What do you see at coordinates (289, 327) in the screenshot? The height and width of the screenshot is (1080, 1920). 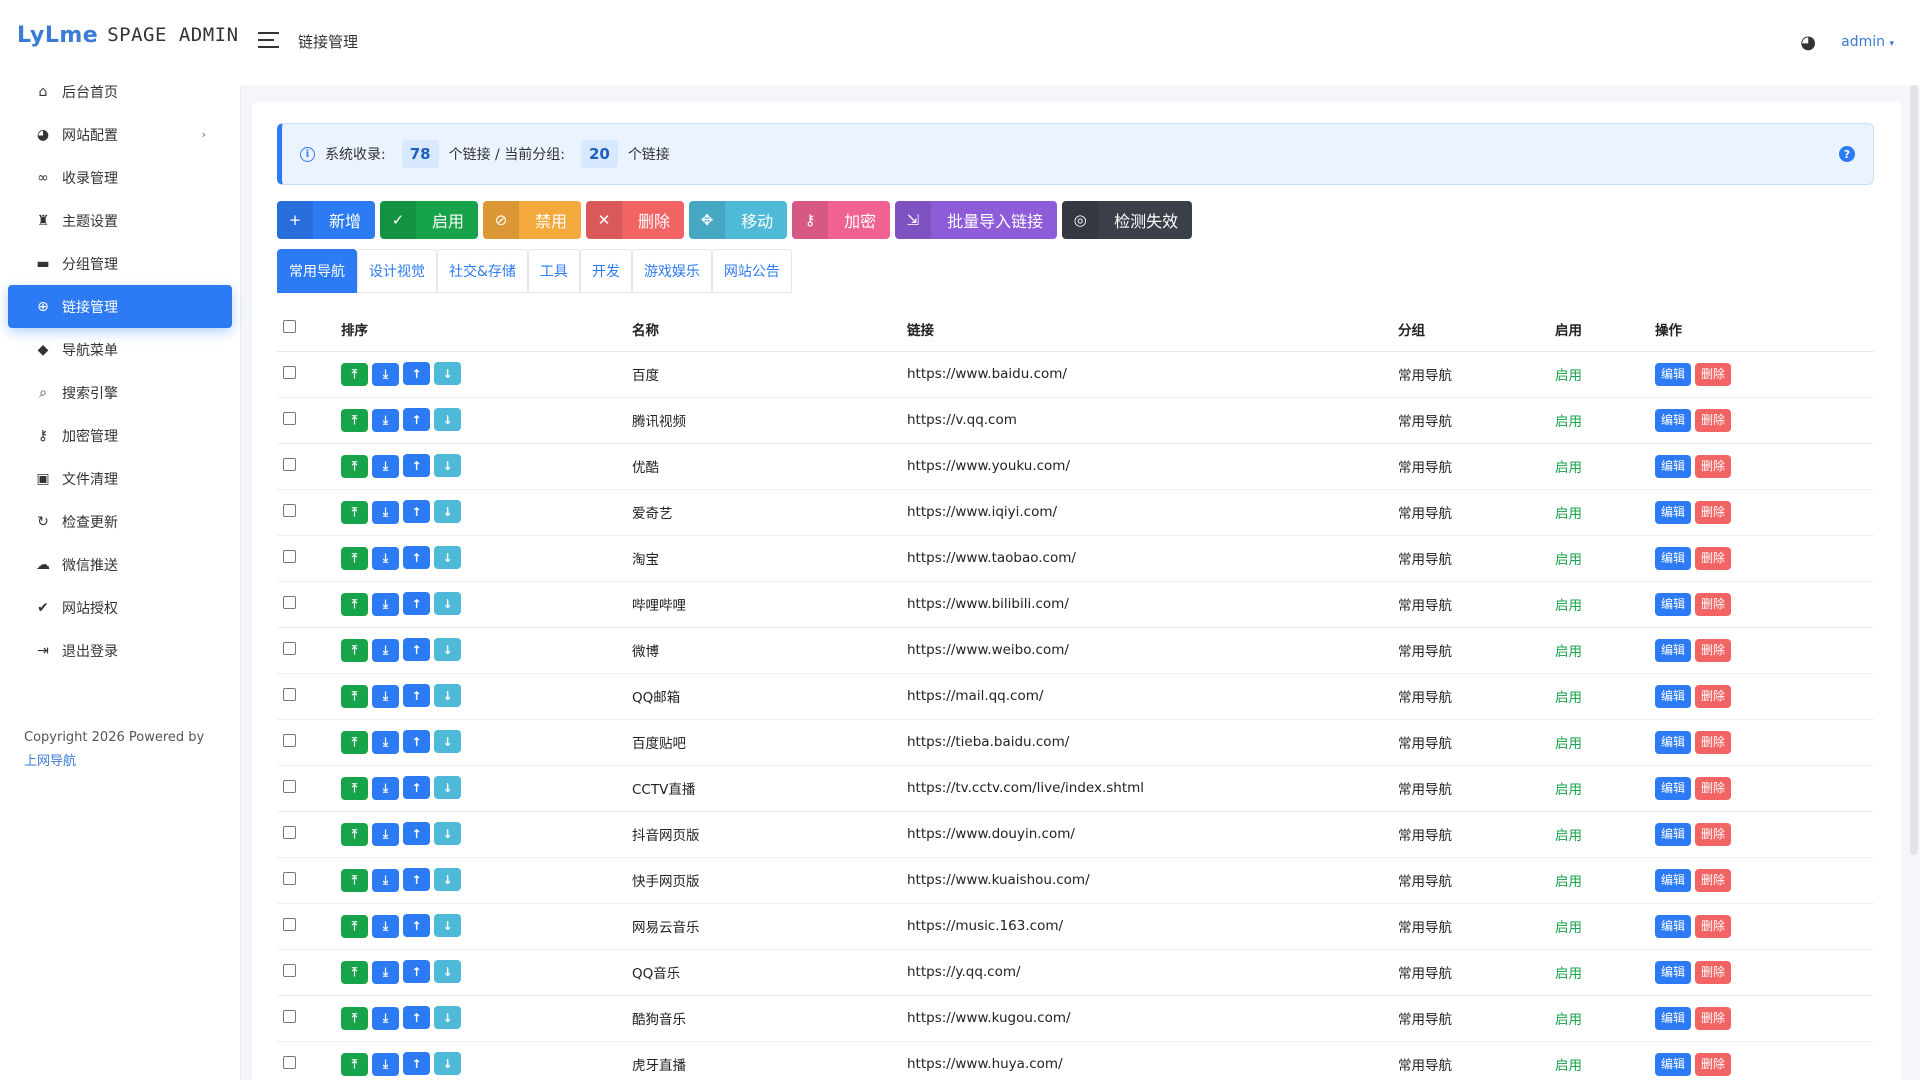 I see `select-all-checkbox` at bounding box center [289, 327].